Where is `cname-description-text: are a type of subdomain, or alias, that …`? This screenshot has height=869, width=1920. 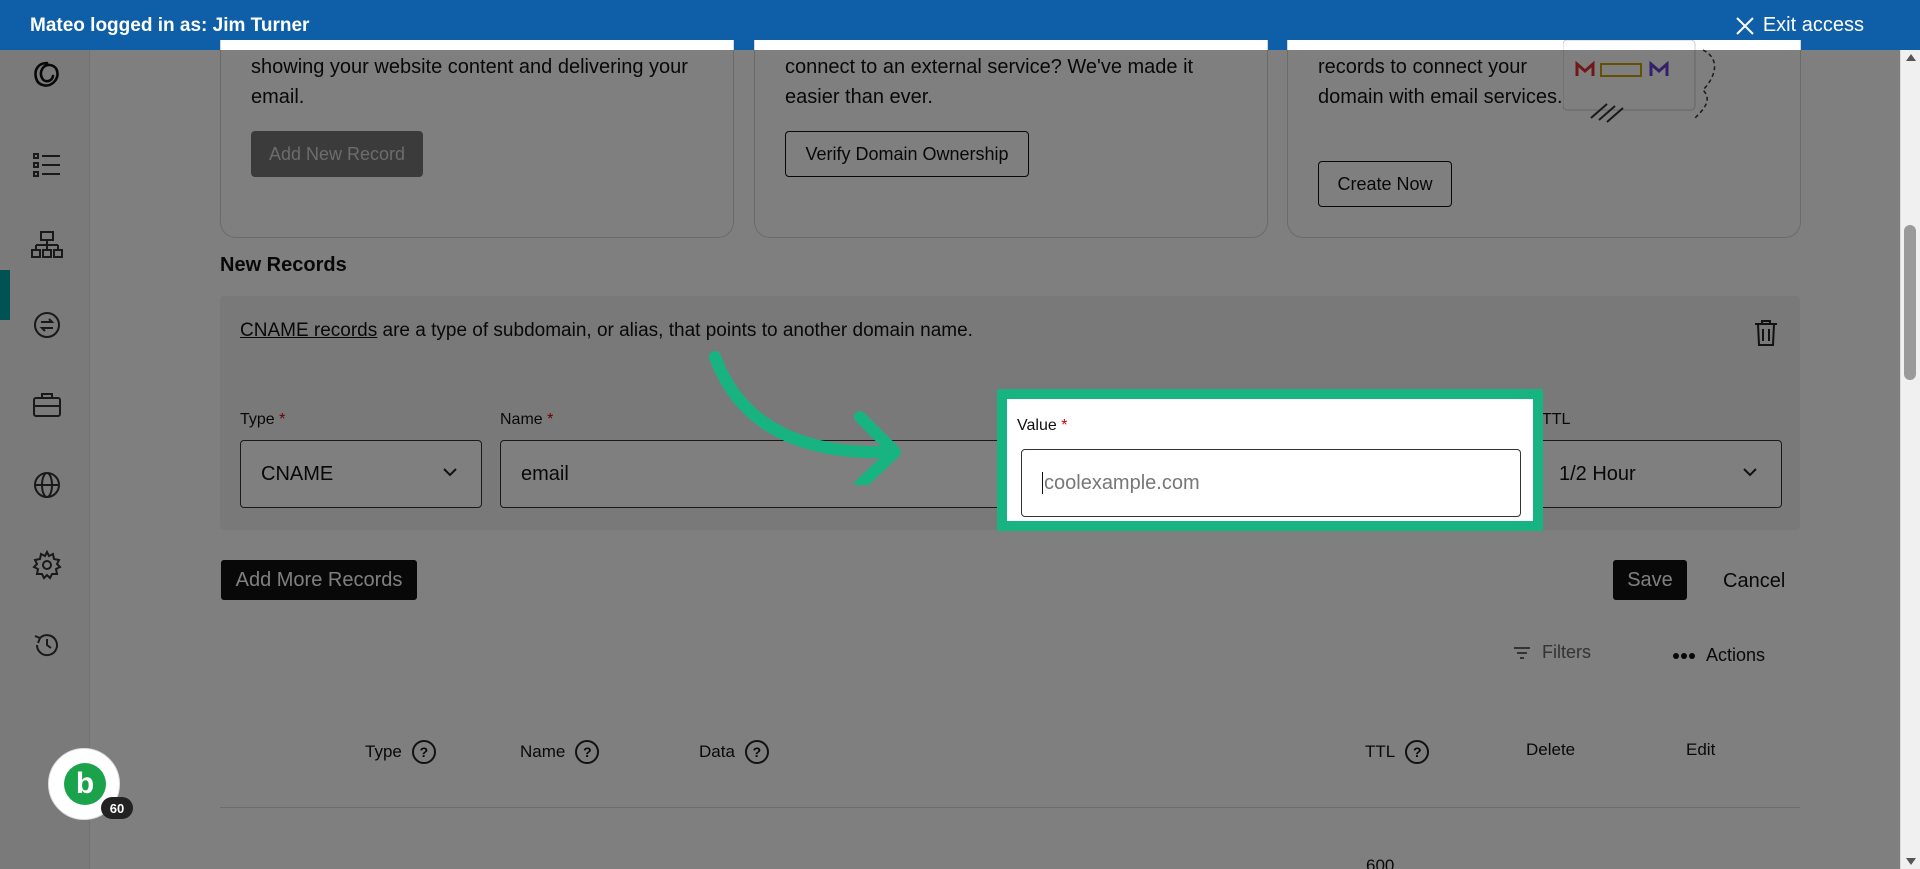
cname-description-text: are a type of subdomain, or alias, that … is located at coordinates (675, 330).